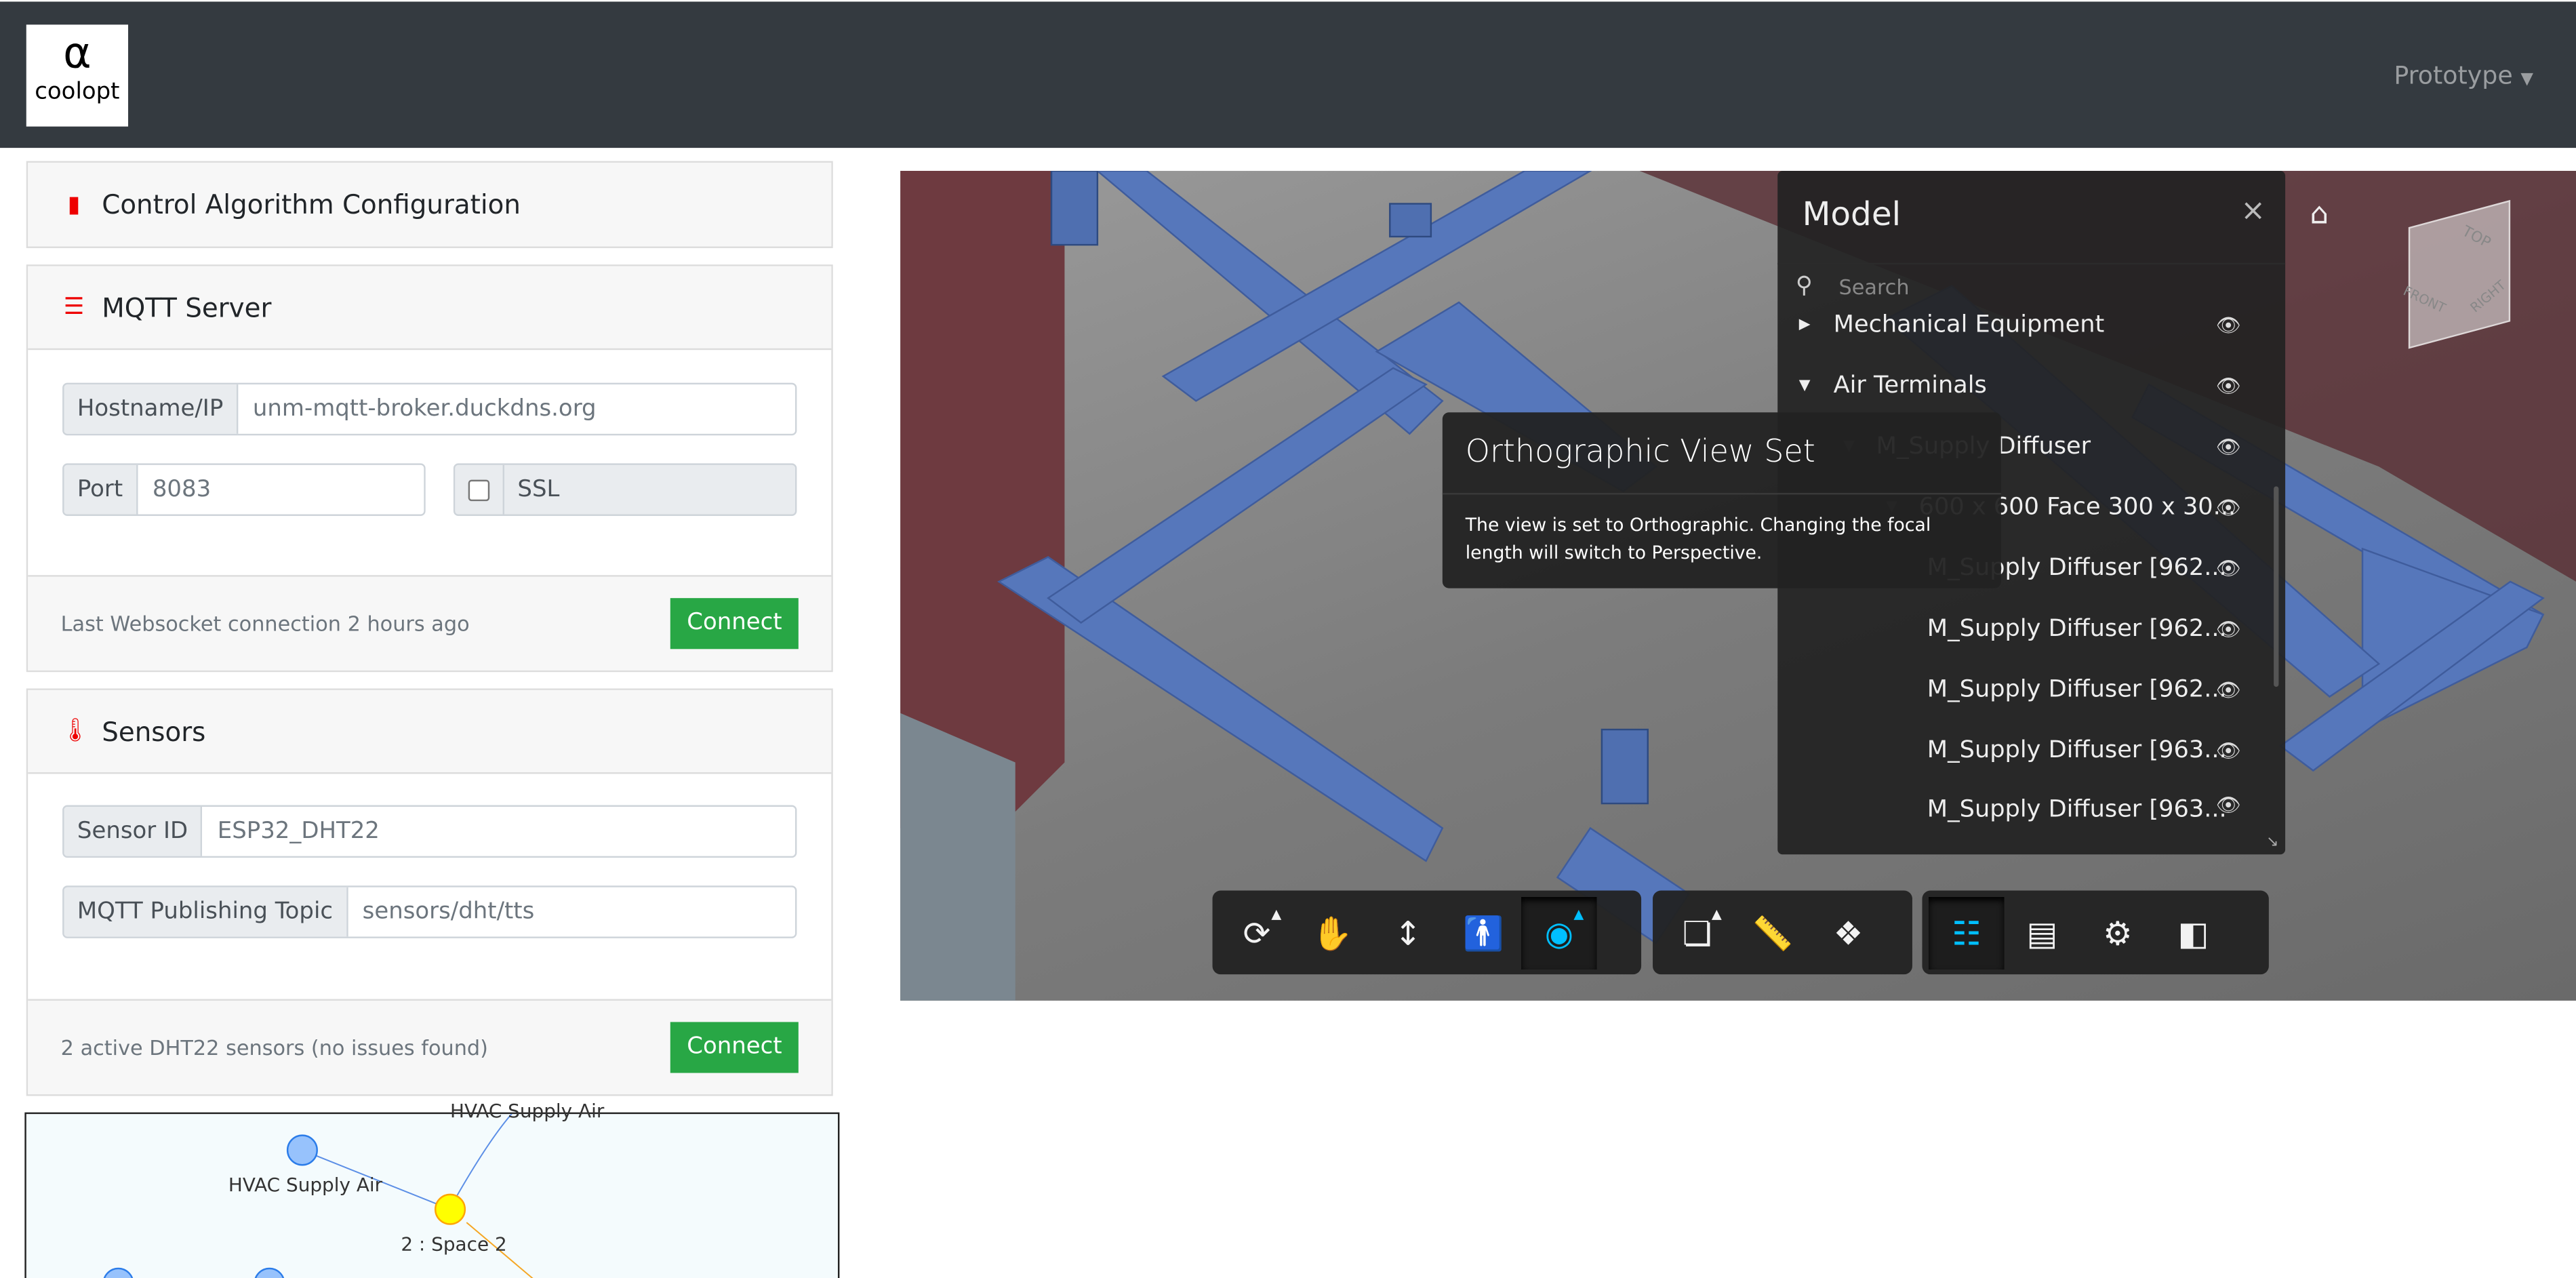 The image size is (2576, 1278). What do you see at coordinates (1969, 324) in the screenshot?
I see `tree-item-label: Mechanical Equipment` at bounding box center [1969, 324].